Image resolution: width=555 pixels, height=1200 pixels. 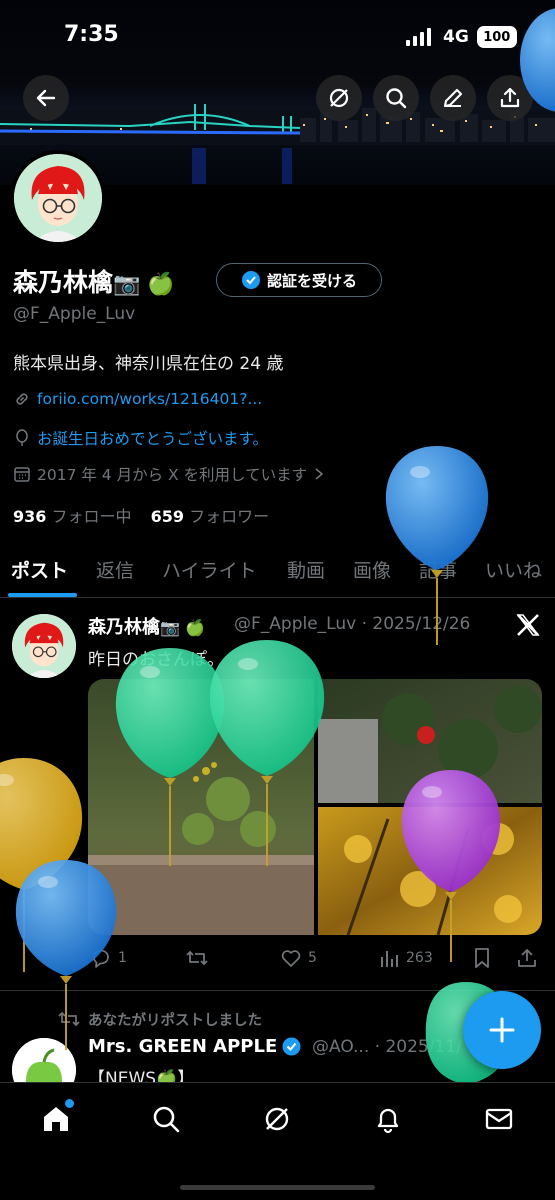 I want to click on tab-highlights: ハイライト, so click(x=209, y=569).